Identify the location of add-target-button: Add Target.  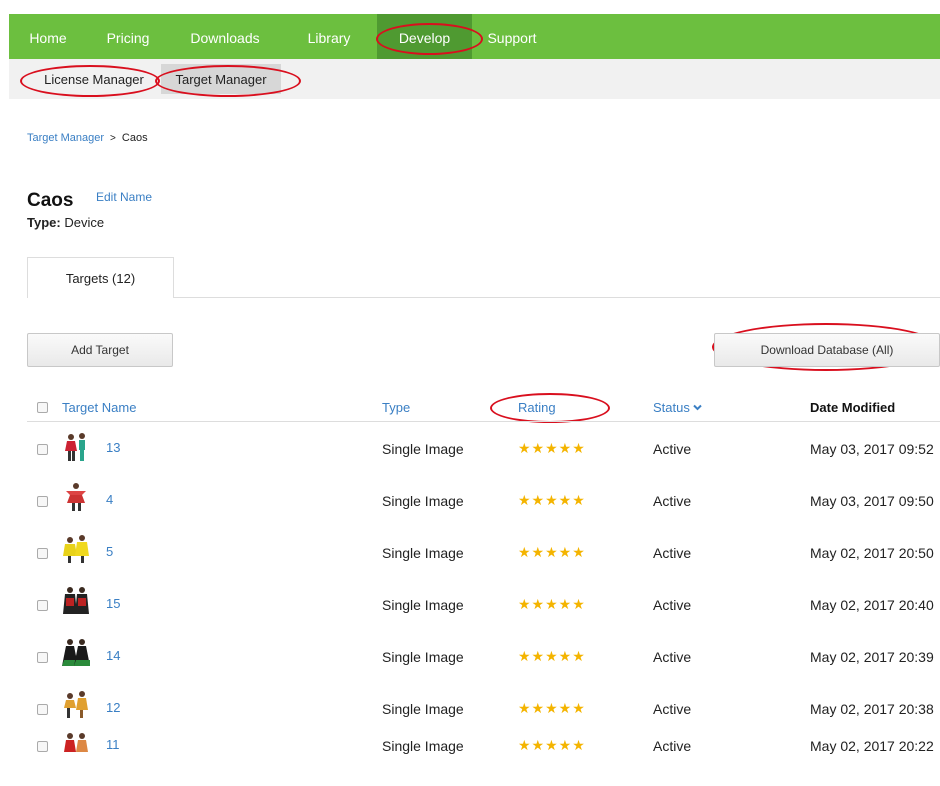
(100, 350).